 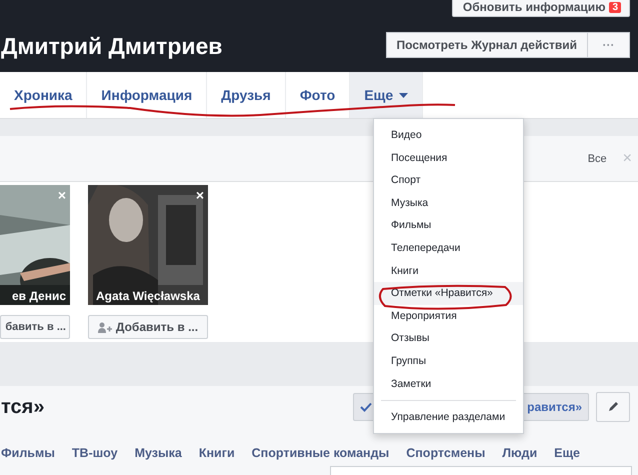 What do you see at coordinates (448, 203) in the screenshot?
I see `menu-item: Музыка` at bounding box center [448, 203].